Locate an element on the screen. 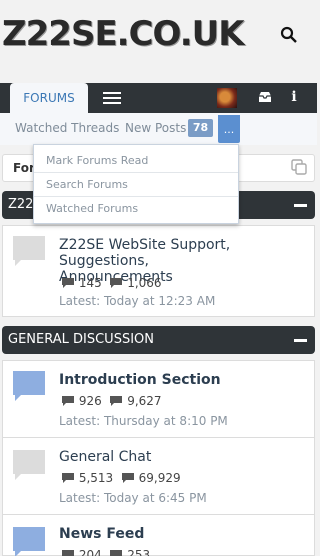 This screenshot has width=320, height=556. header: Z22SE.CO.UK is located at coordinates (158, 40).